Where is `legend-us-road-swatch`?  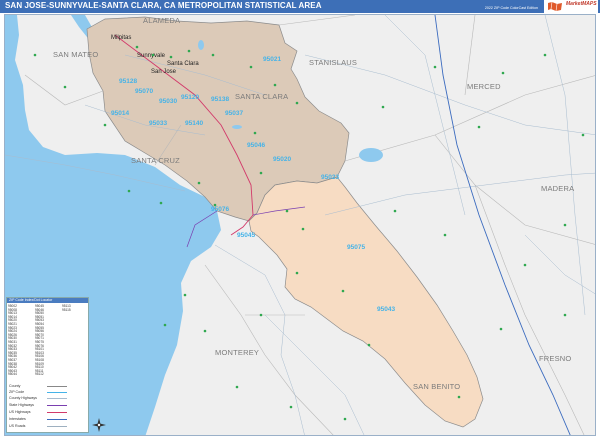 legend-us-road-swatch is located at coordinates (57, 426).